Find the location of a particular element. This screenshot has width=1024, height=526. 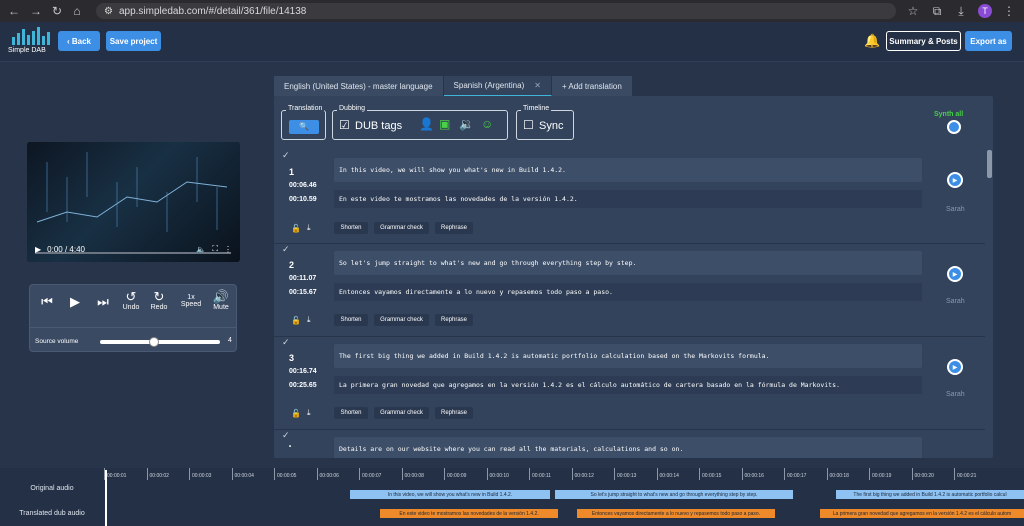

synth-all-button is located at coordinates (954, 127).